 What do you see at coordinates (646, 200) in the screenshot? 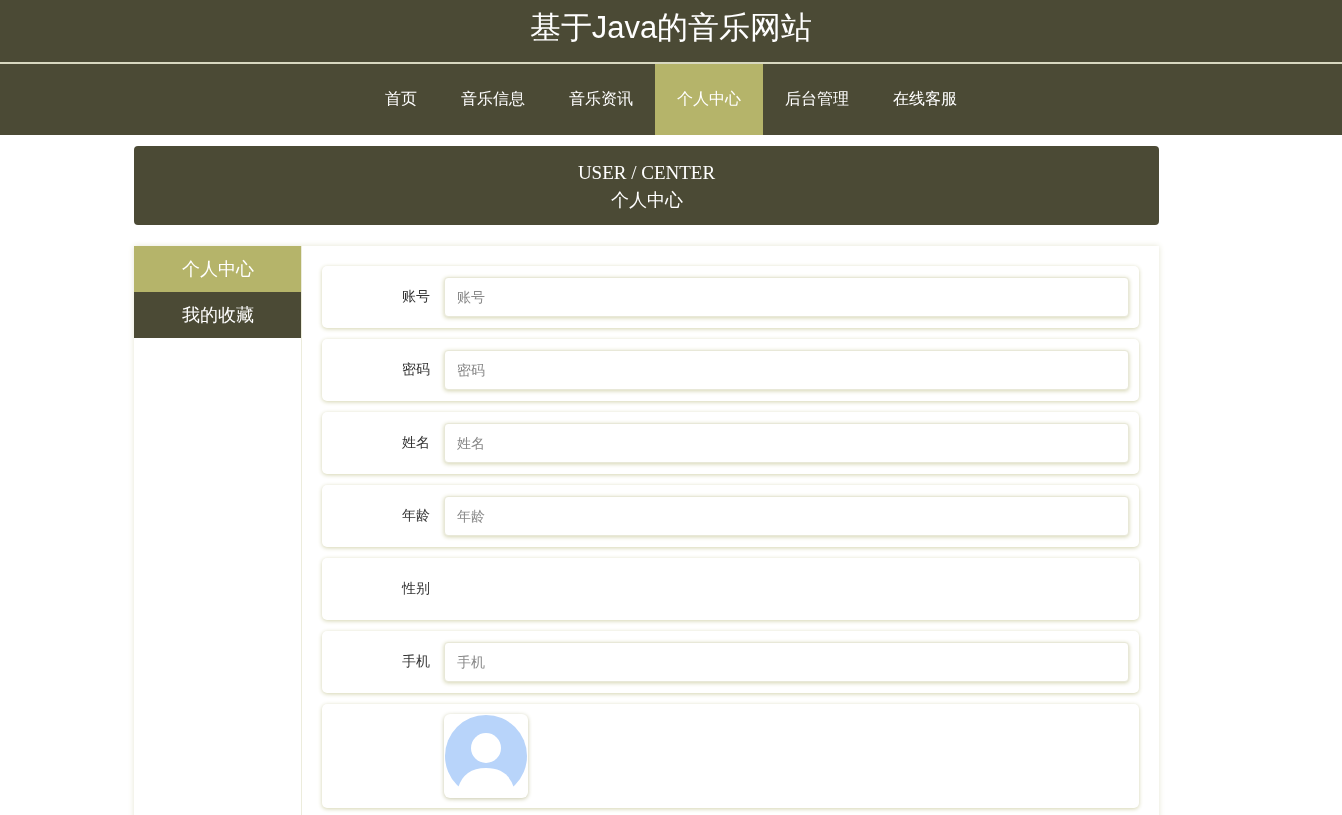
I see `banner-subtitle: 个人中心` at bounding box center [646, 200].